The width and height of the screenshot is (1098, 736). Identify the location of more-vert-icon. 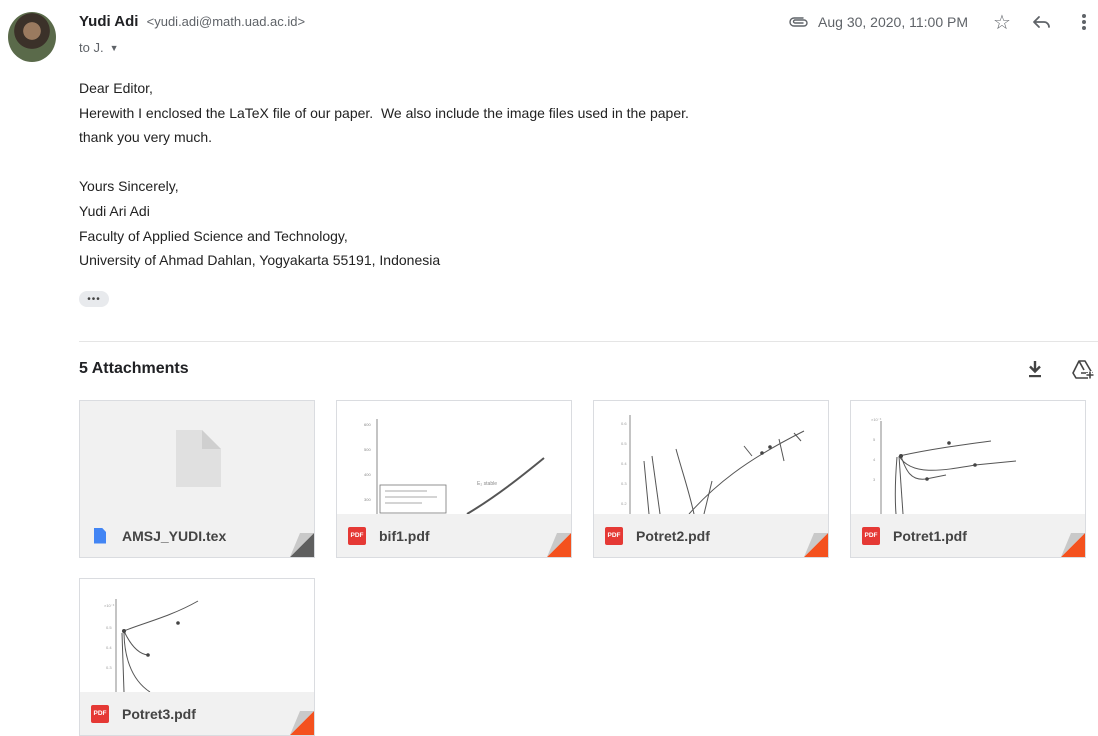
(1084, 22).